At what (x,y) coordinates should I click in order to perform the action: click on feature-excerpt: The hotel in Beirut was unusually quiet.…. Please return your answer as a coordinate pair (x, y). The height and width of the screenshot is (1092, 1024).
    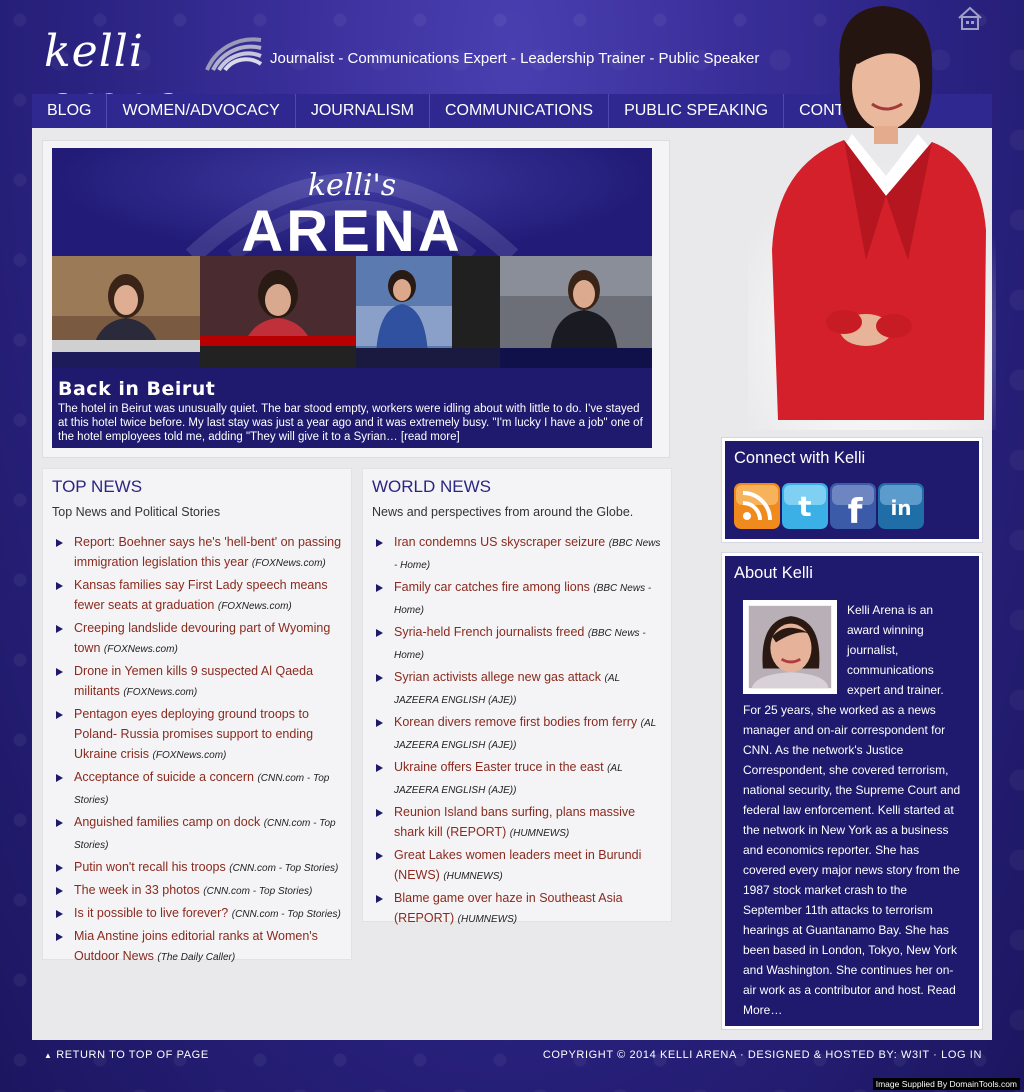
    Looking at the image, I should click on (353, 423).